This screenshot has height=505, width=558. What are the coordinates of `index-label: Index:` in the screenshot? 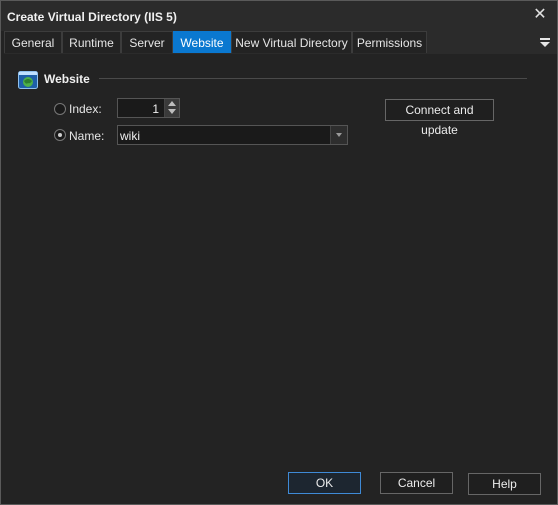 It's located at (85, 109).